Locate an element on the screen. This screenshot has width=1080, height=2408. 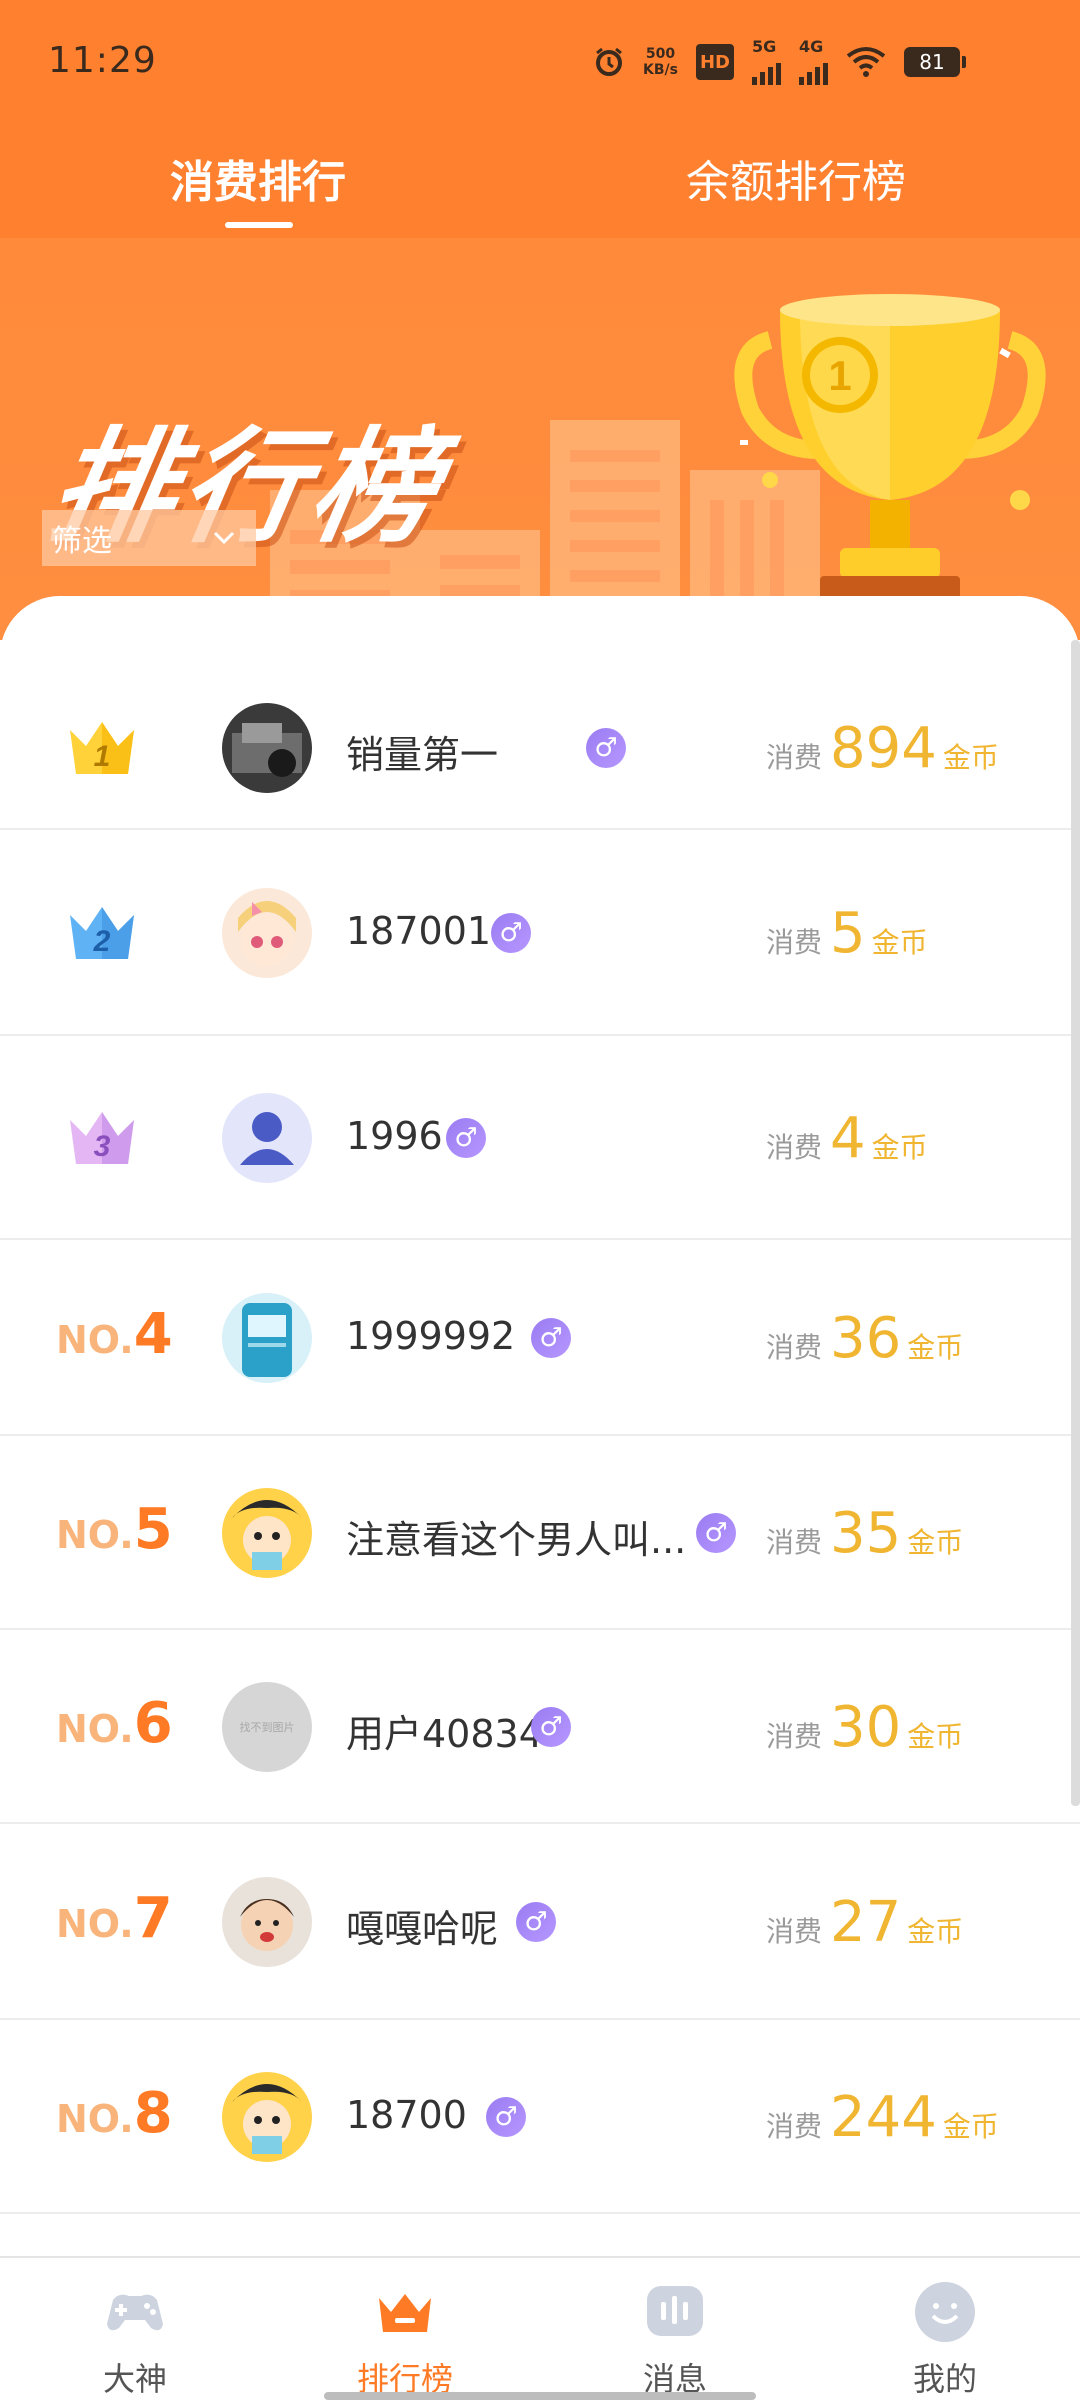
nav-item-mine: 我的 is located at coordinates (945, 2333).